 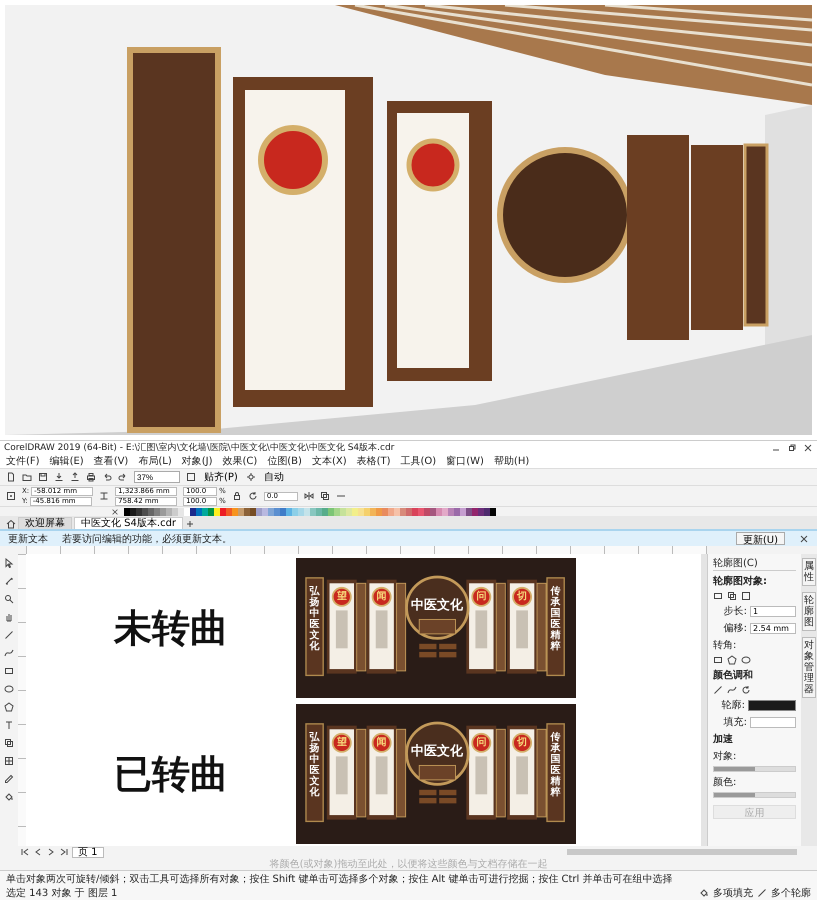 I want to click on menu-item: 位图(B), so click(x=284, y=461).